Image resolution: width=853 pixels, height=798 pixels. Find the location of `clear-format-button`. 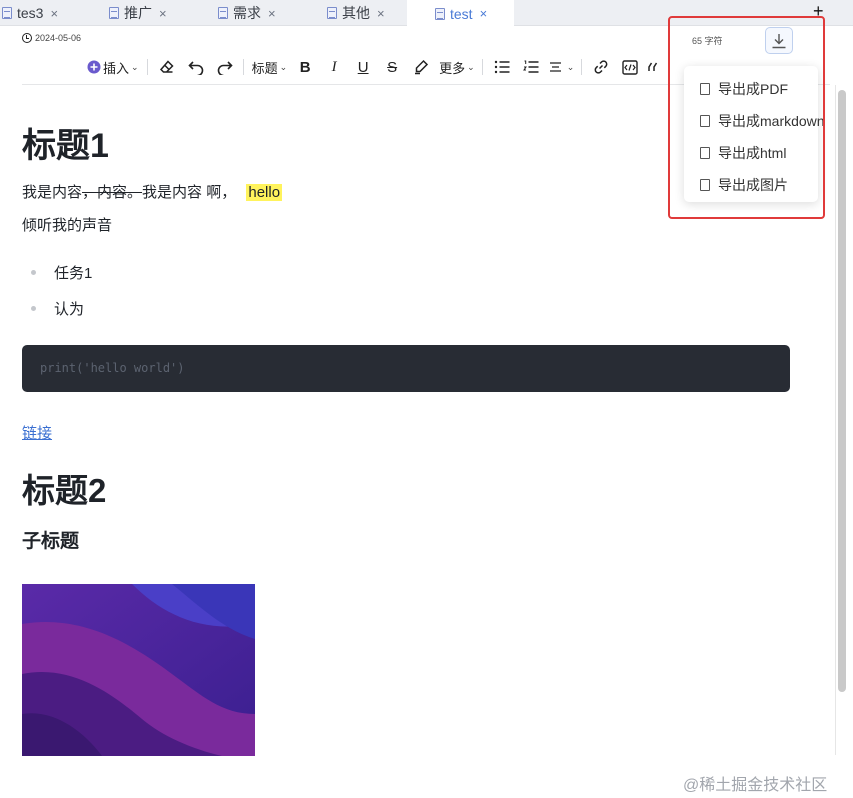

clear-format-button is located at coordinates (167, 67).